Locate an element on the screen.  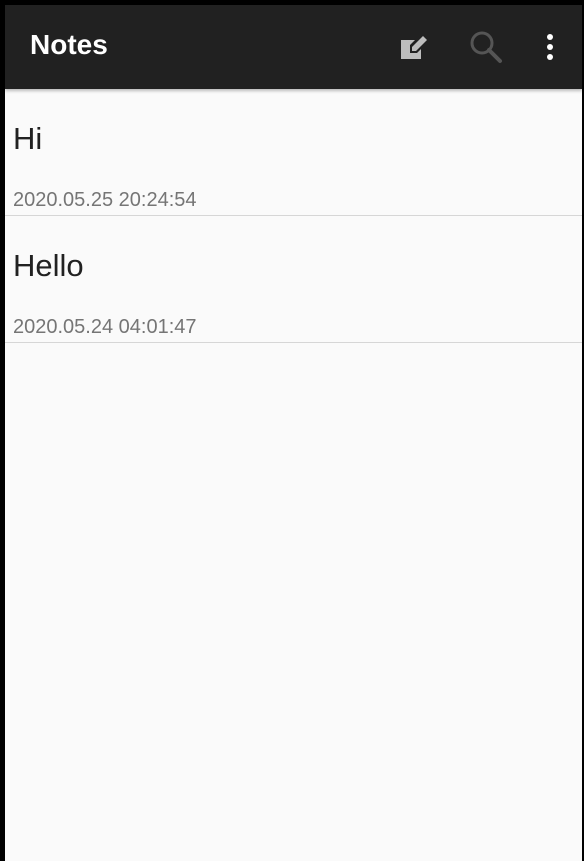
overflow-menu-icon is located at coordinates (550, 47).